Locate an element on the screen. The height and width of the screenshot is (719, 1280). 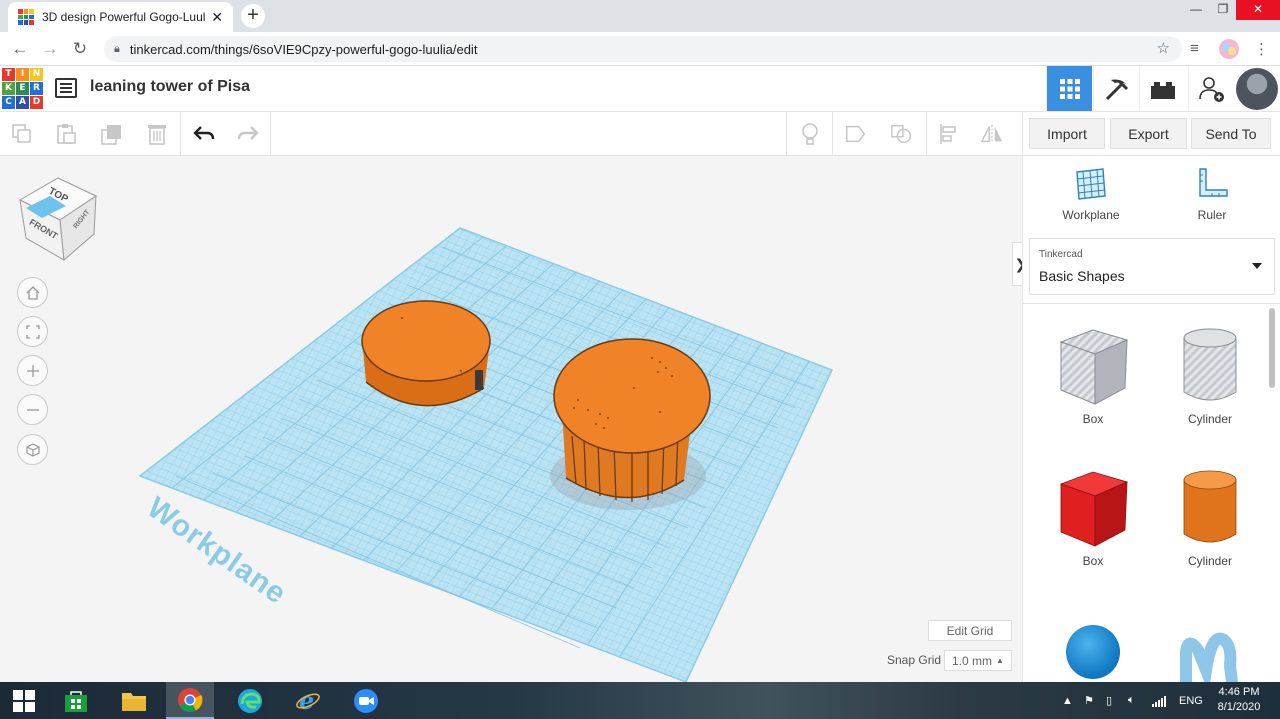
edit-toolbar is located at coordinates (511, 134).